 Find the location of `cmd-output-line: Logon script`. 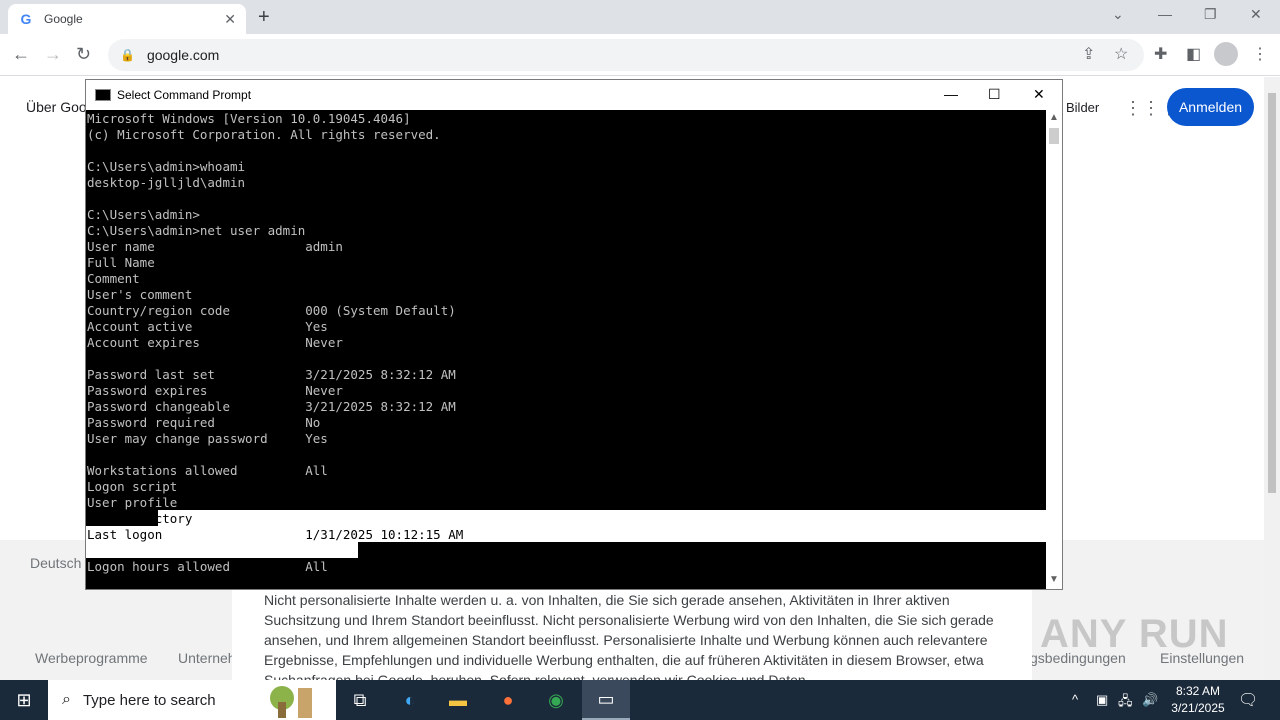

cmd-output-line: Logon script is located at coordinates (132, 486).